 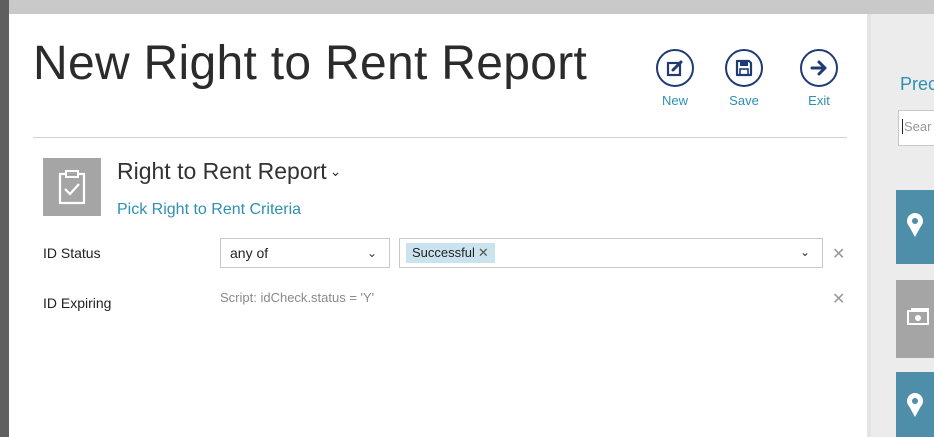 I want to click on tag-label: Successful, so click(x=443, y=252).